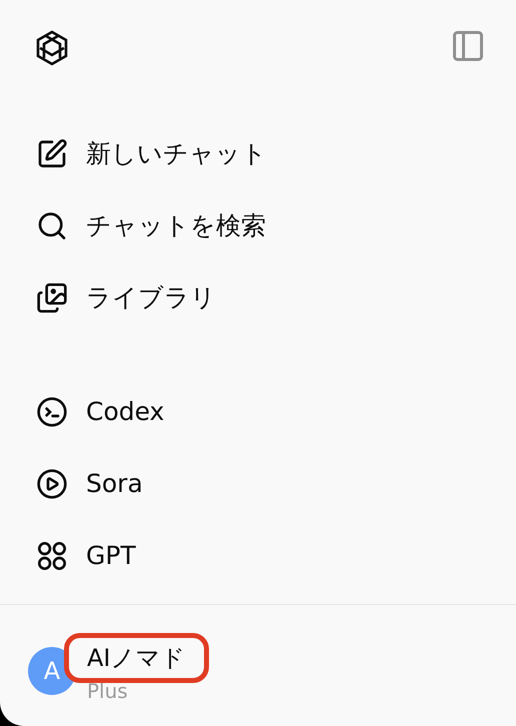 The width and height of the screenshot is (516, 726). What do you see at coordinates (52, 226) in the screenshot?
I see `search-icon` at bounding box center [52, 226].